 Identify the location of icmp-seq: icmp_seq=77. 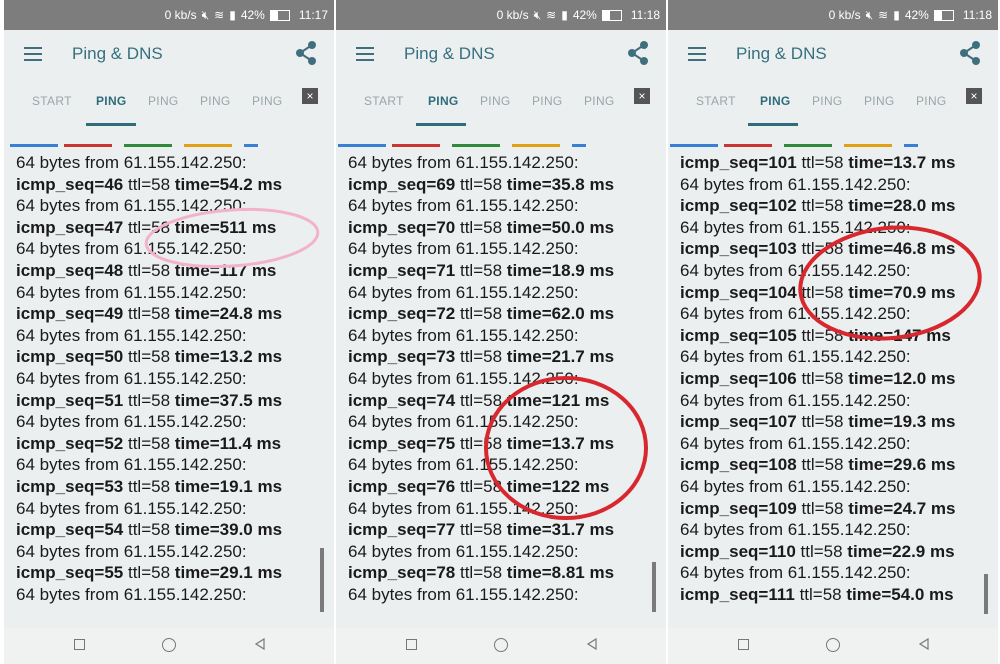
(402, 530).